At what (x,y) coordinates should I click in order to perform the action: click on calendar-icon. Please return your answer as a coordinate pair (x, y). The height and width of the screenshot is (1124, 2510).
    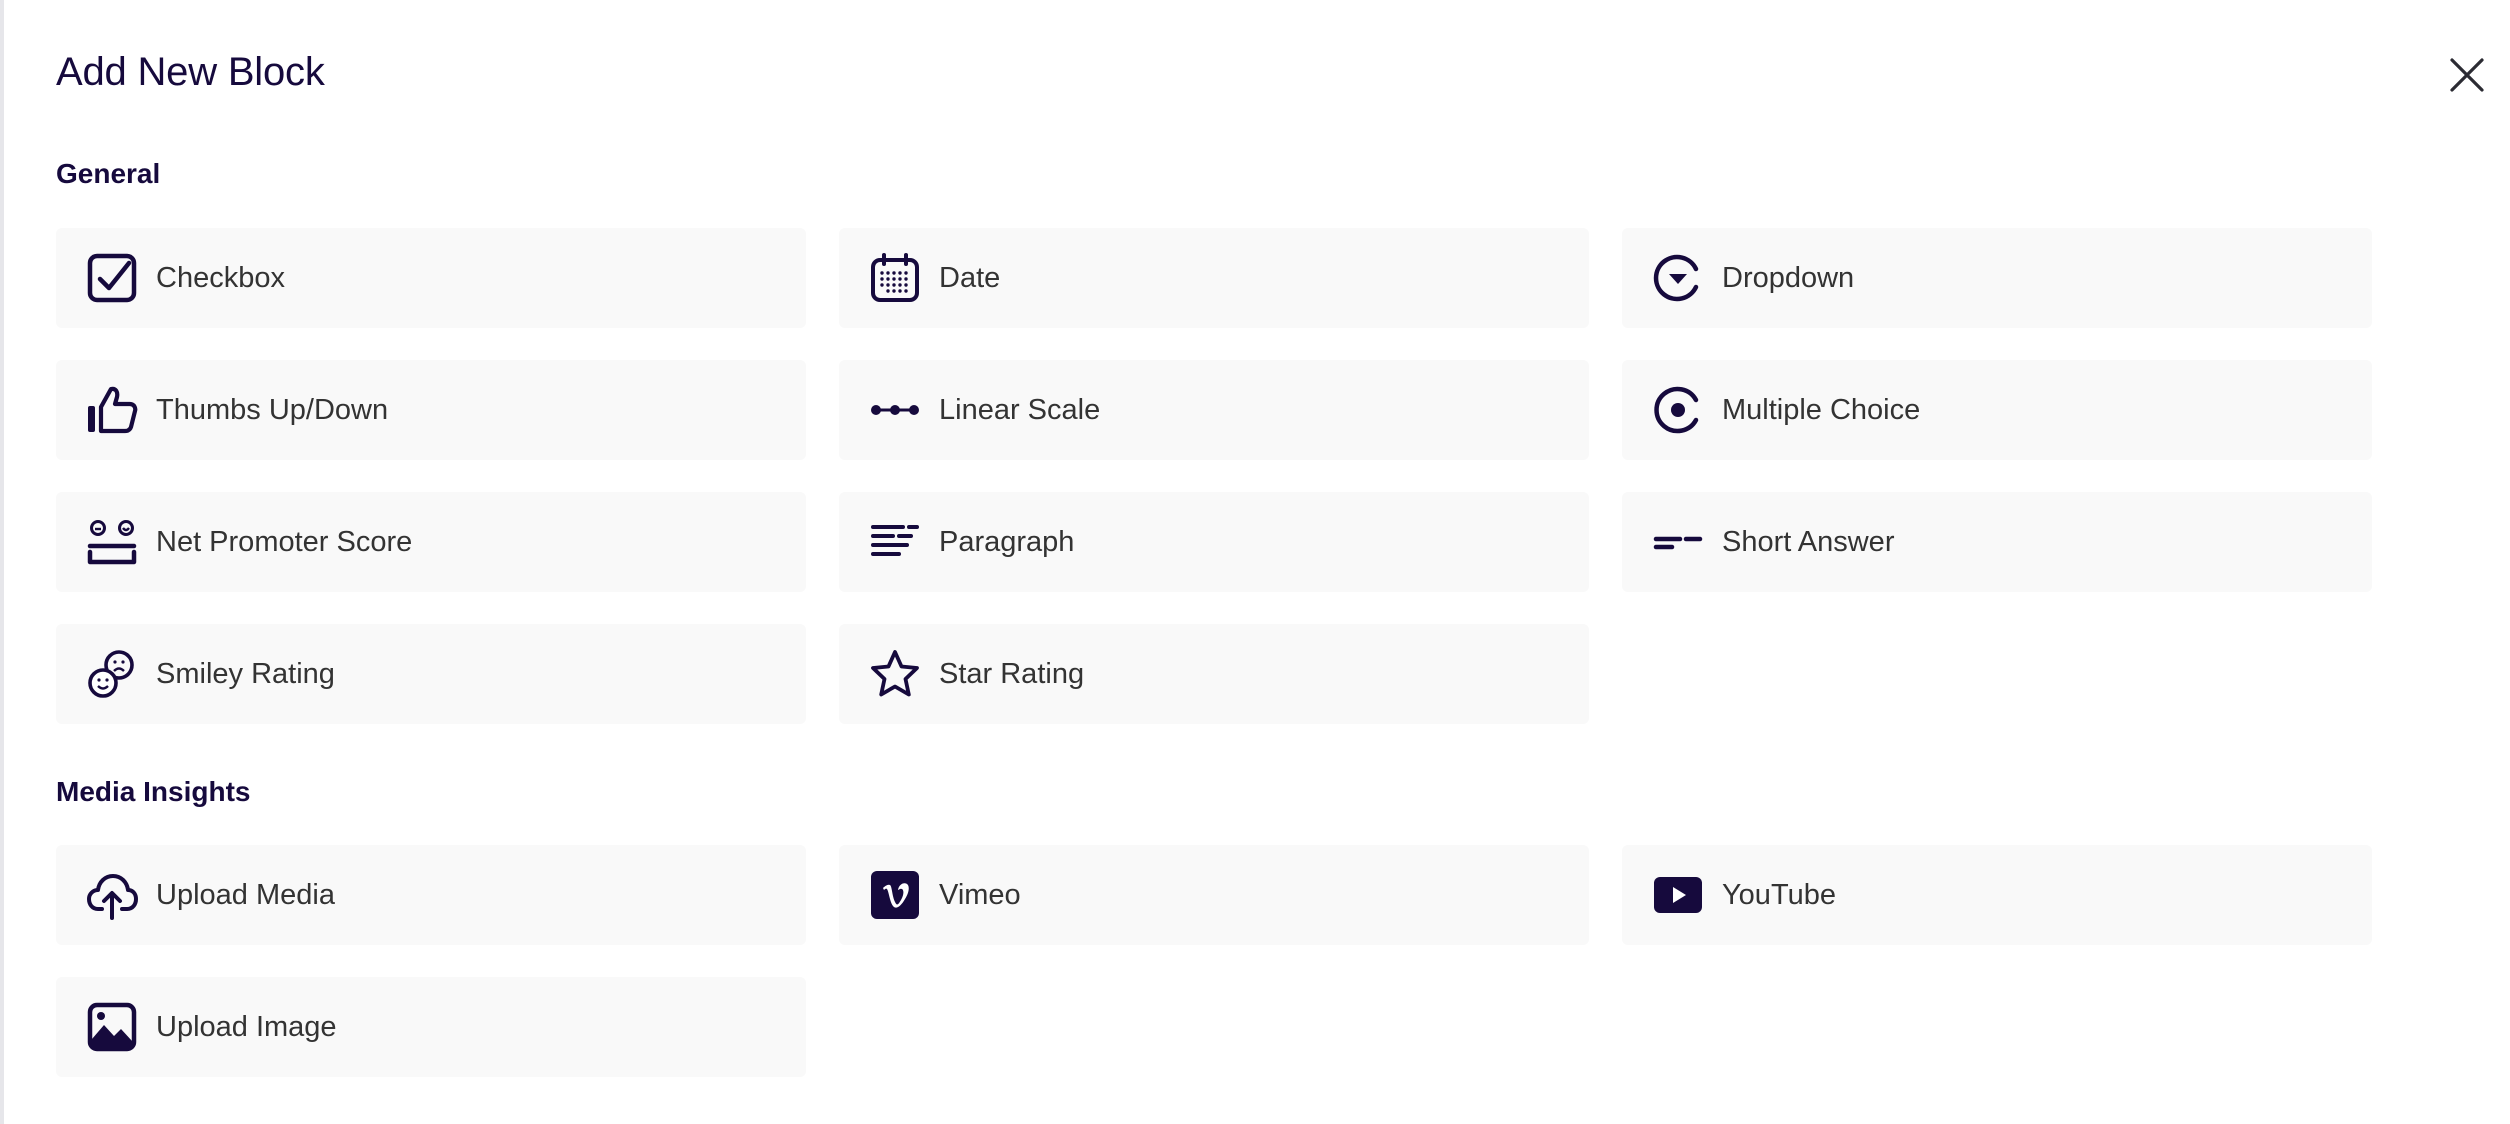
    Looking at the image, I should click on (895, 278).